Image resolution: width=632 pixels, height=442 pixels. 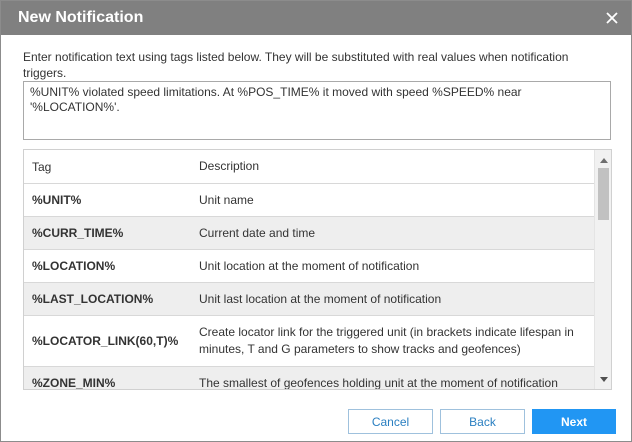 I want to click on column-header-description: Description, so click(x=229, y=166).